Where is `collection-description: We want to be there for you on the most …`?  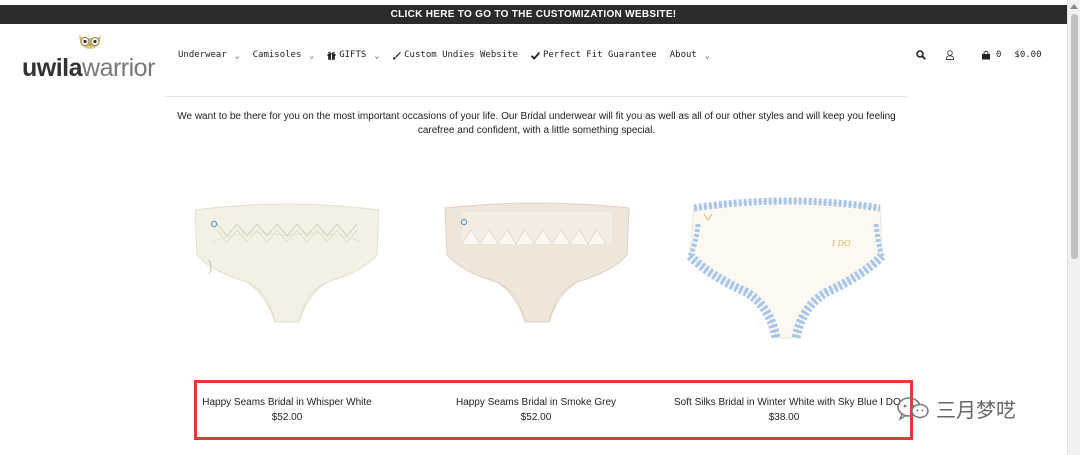
collection-description: We want to be there for you on the most … is located at coordinates (536, 123).